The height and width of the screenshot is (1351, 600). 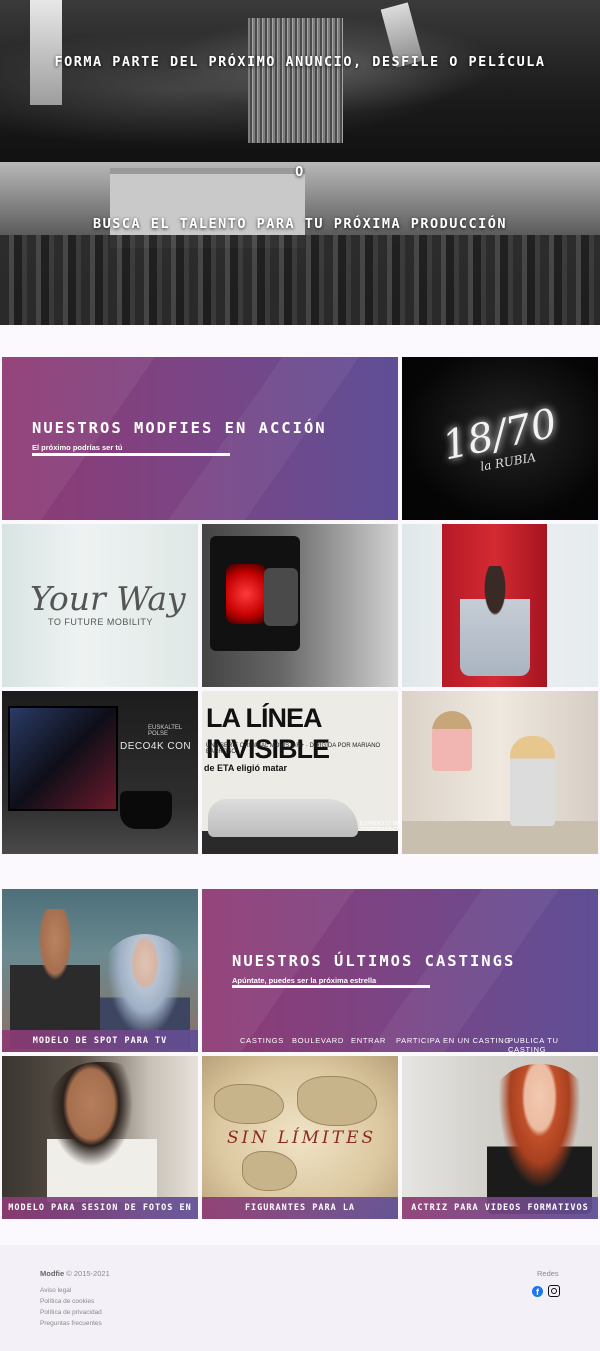 I want to click on hero-studio-image, so click(x=300, y=81).